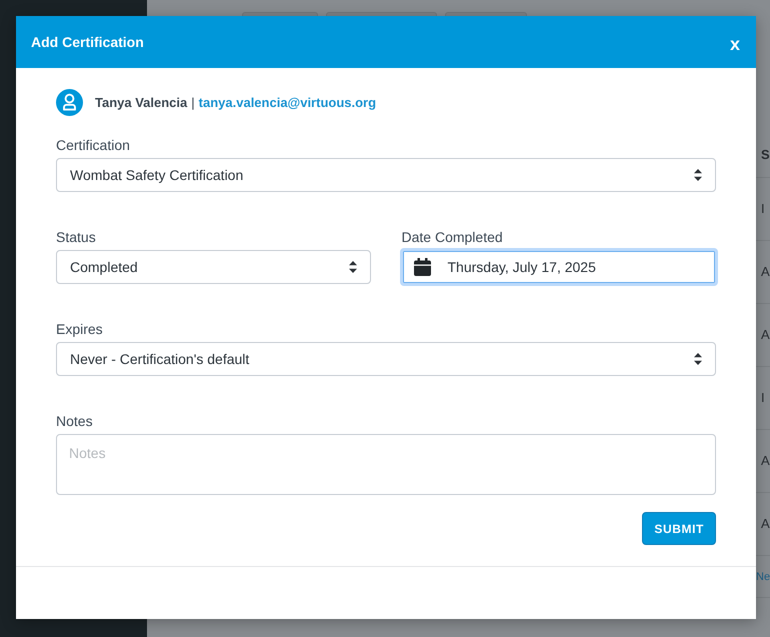 The height and width of the screenshot is (637, 770). I want to click on modal-title: Add Certification, so click(87, 42).